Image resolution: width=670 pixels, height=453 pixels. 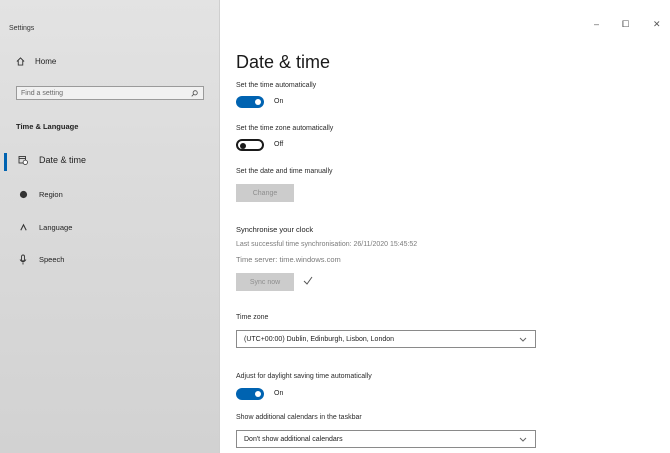 What do you see at coordinates (279, 101) in the screenshot?
I see `set-time-auto-state: On` at bounding box center [279, 101].